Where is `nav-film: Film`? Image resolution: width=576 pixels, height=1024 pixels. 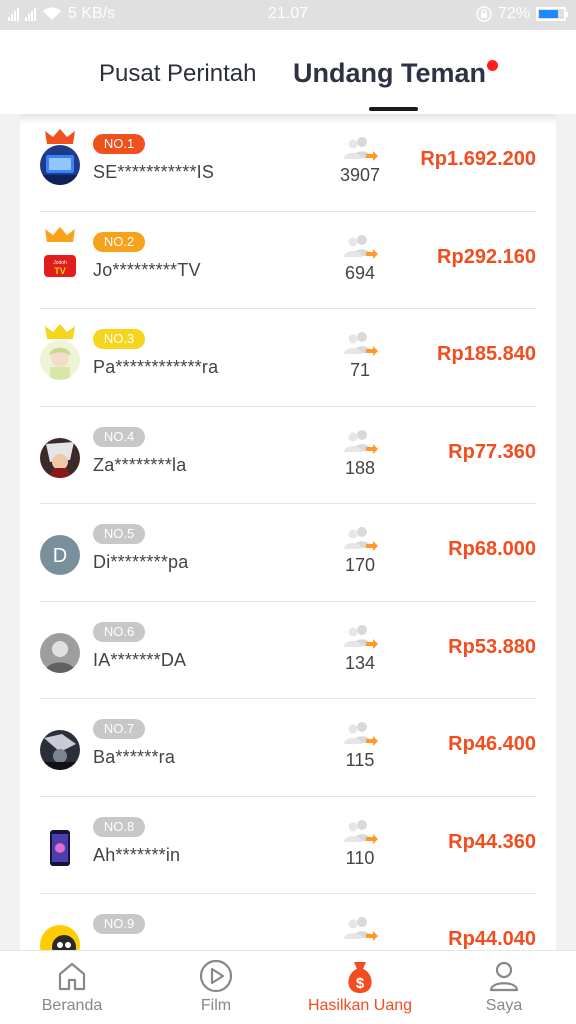 nav-film: Film is located at coordinates (216, 987).